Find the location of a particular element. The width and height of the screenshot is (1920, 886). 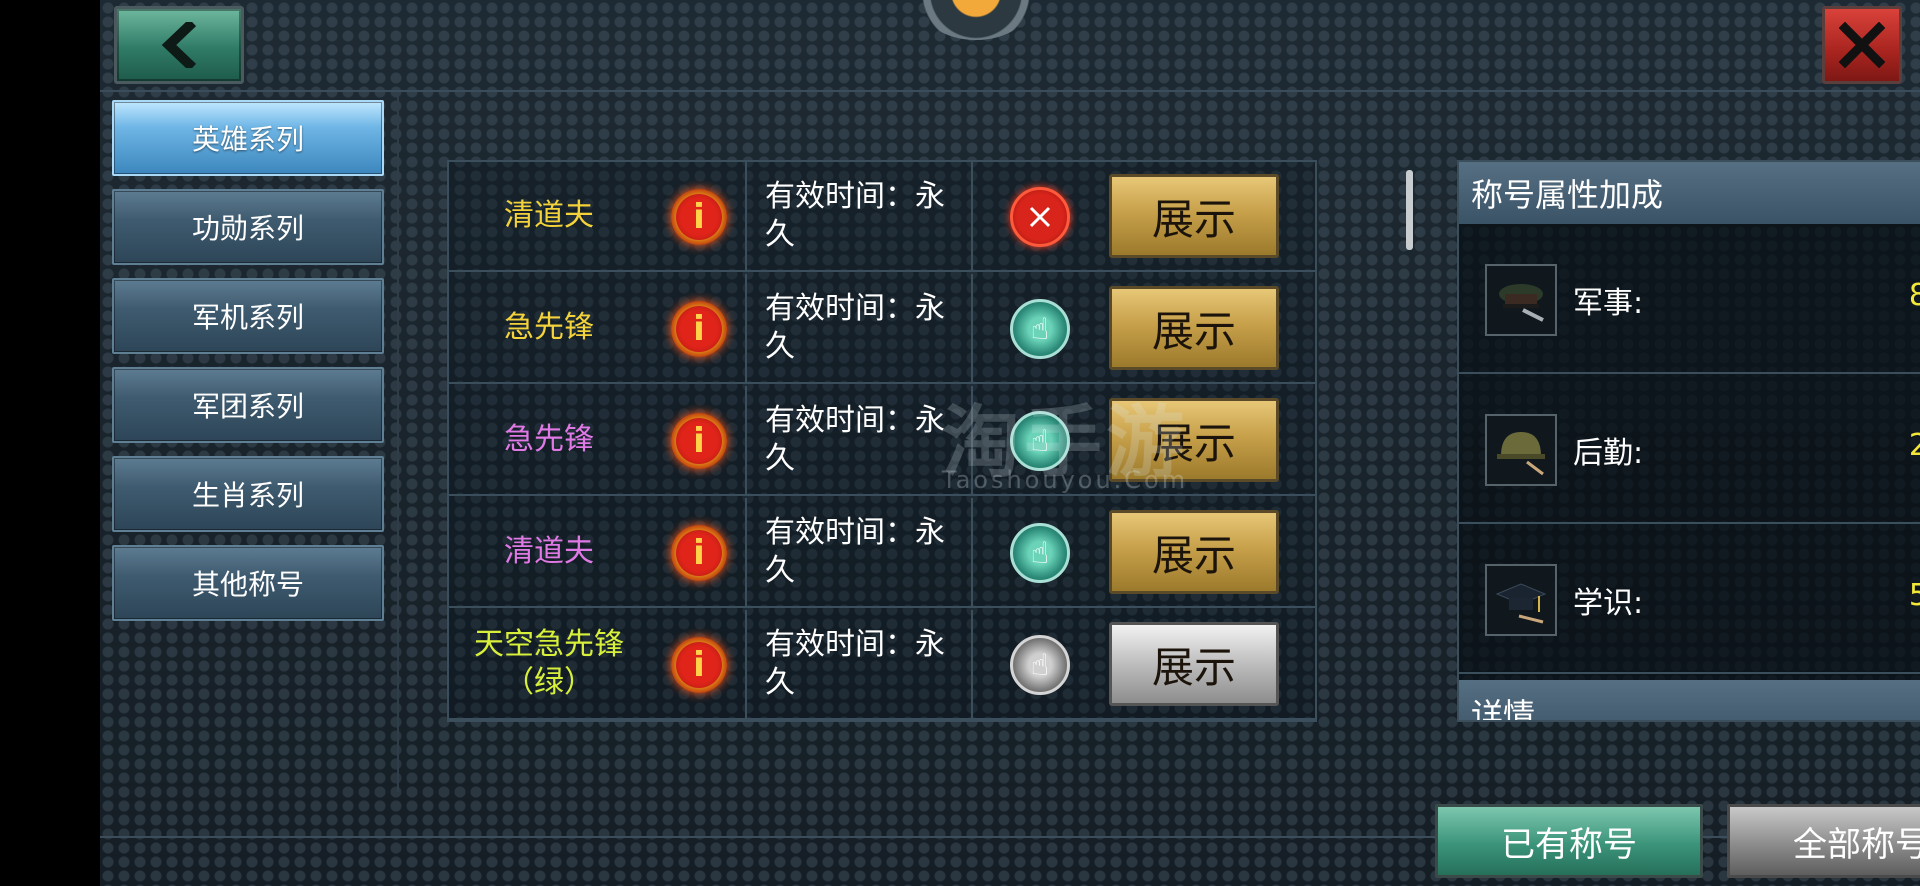

attribute-value: 20 is located at coordinates (1914, 445).